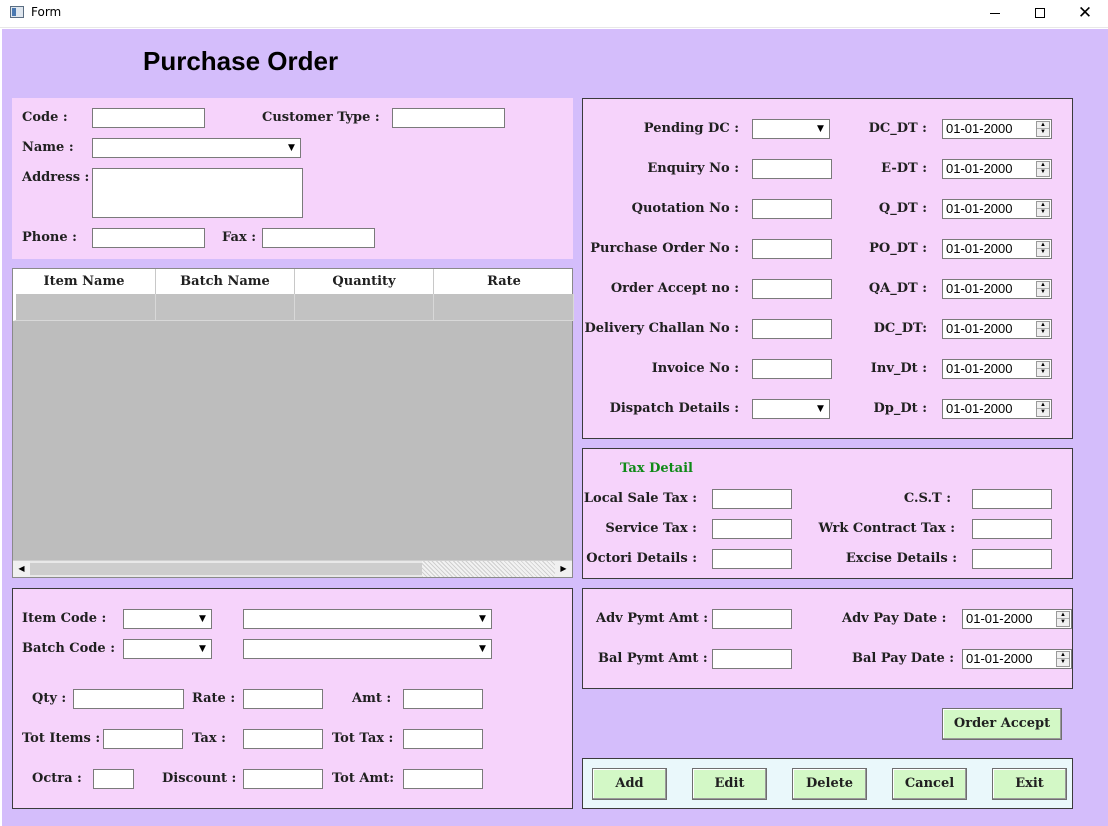 Image resolution: width=1108 pixels, height=826 pixels. Describe the element at coordinates (792, 369) in the screenshot. I see `invoice-no-input` at that location.